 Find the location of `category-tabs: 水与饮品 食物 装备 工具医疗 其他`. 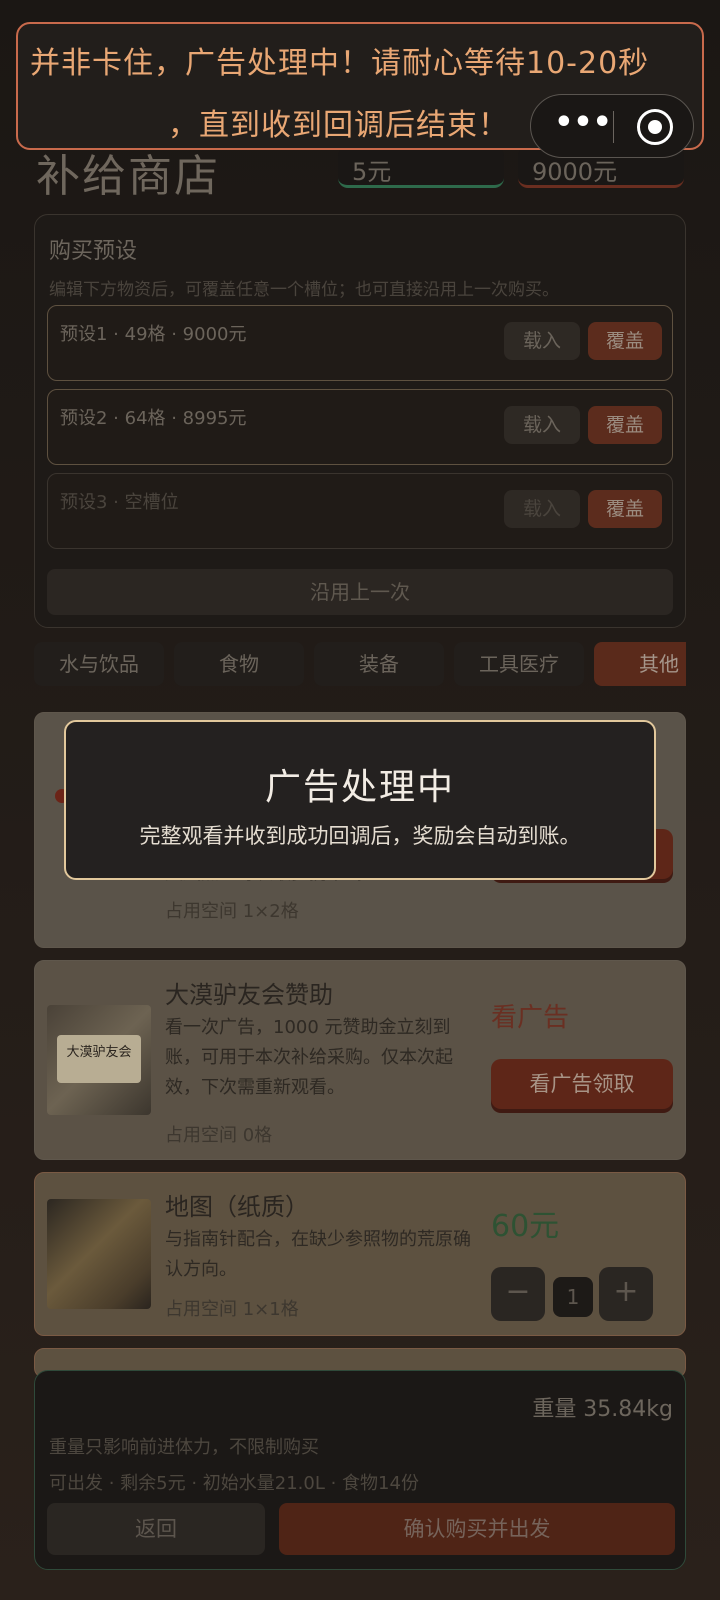

category-tabs: 水与饮品 食物 装备 工具医疗 其他 is located at coordinates (360, 665).